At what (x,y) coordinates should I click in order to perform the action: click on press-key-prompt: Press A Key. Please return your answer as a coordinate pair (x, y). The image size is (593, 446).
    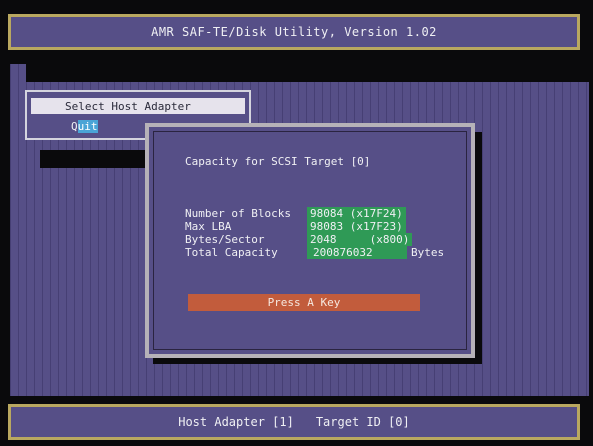
    Looking at the image, I should click on (304, 302).